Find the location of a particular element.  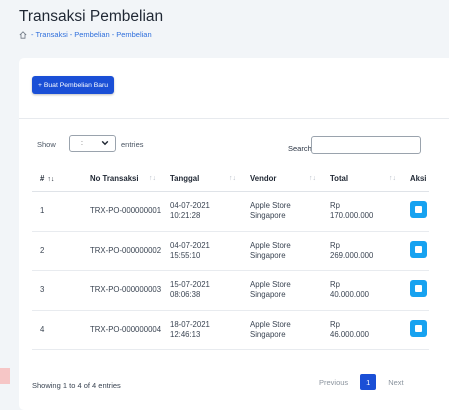

column-header-total: Total ↑↓ is located at coordinates (362, 179).